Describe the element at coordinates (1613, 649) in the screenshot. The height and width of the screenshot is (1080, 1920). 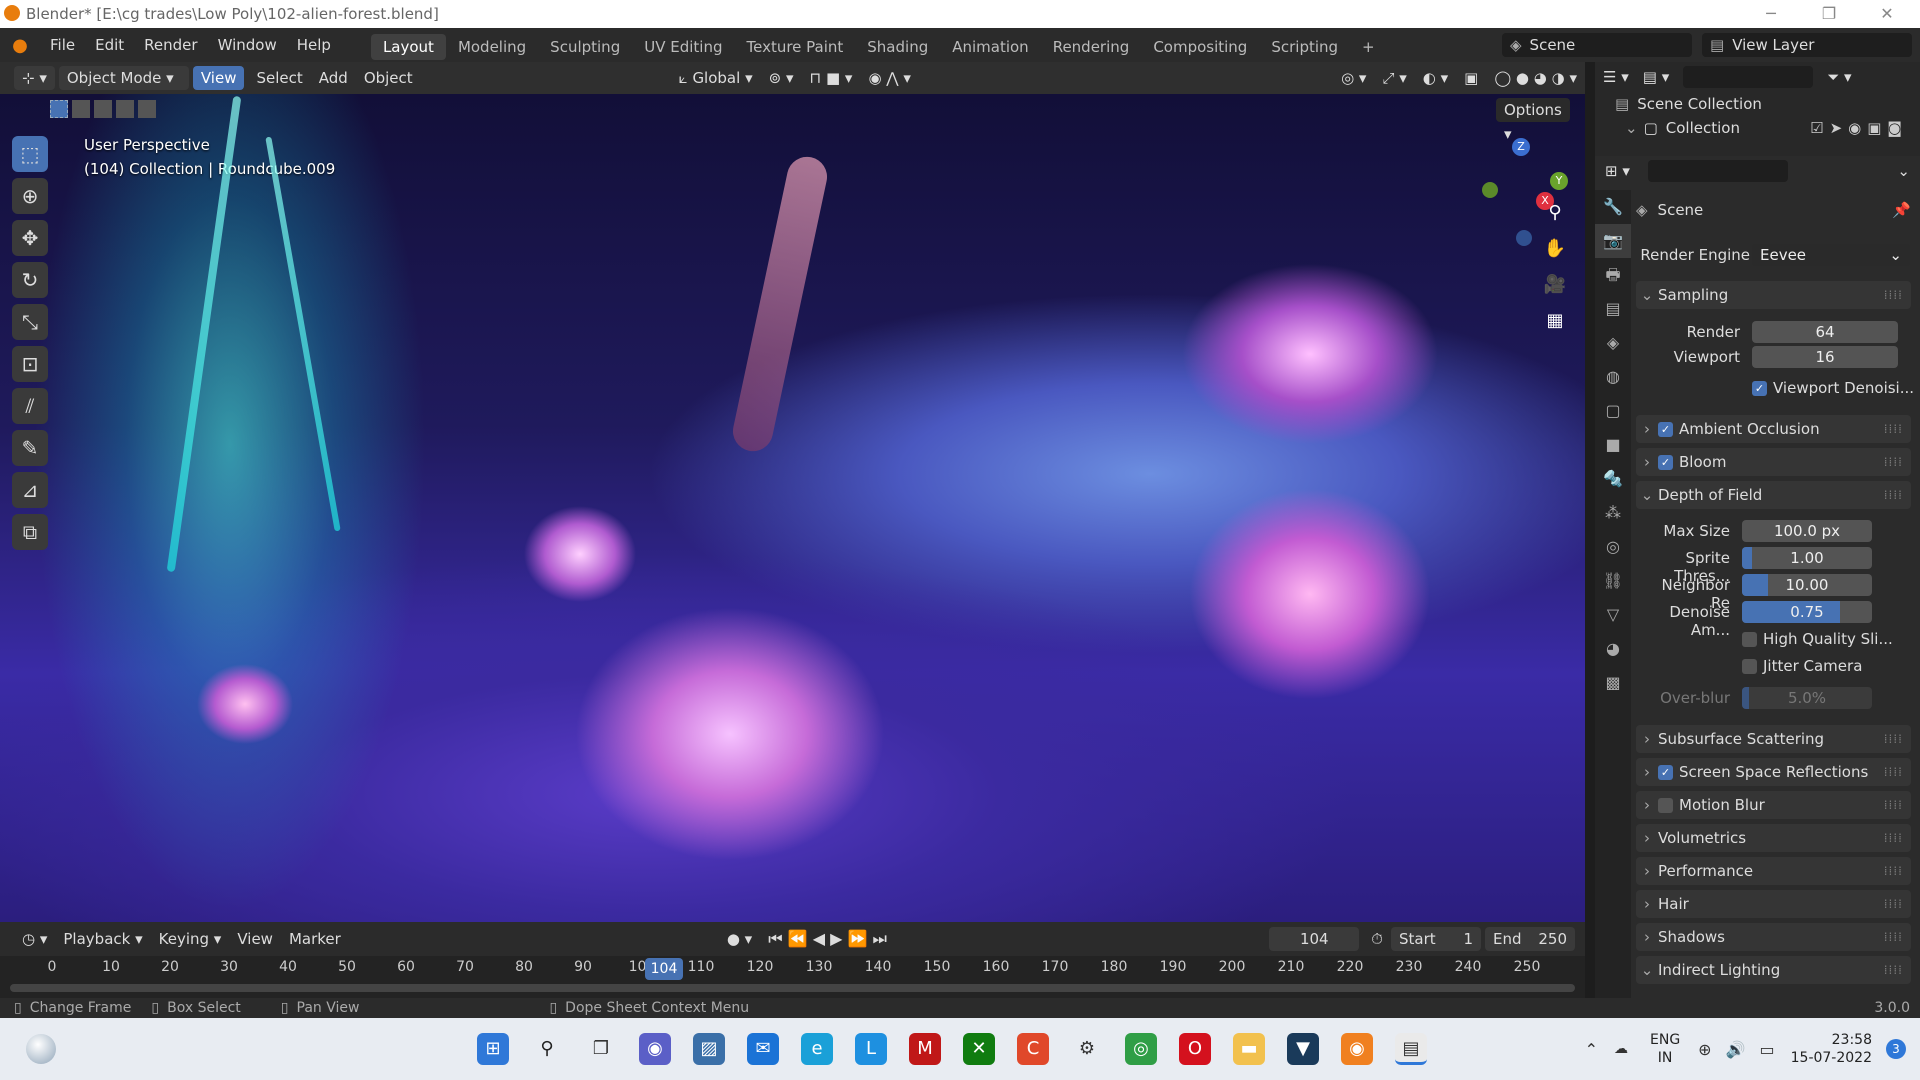
I see `material-tab-icon: ◕` at that location.